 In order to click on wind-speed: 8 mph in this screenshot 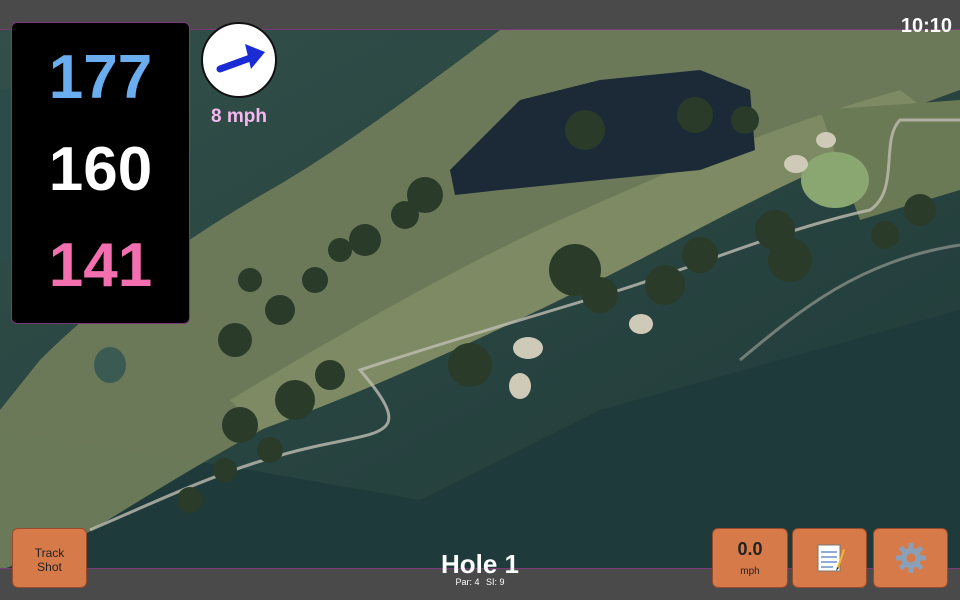, I will do `click(239, 116)`.